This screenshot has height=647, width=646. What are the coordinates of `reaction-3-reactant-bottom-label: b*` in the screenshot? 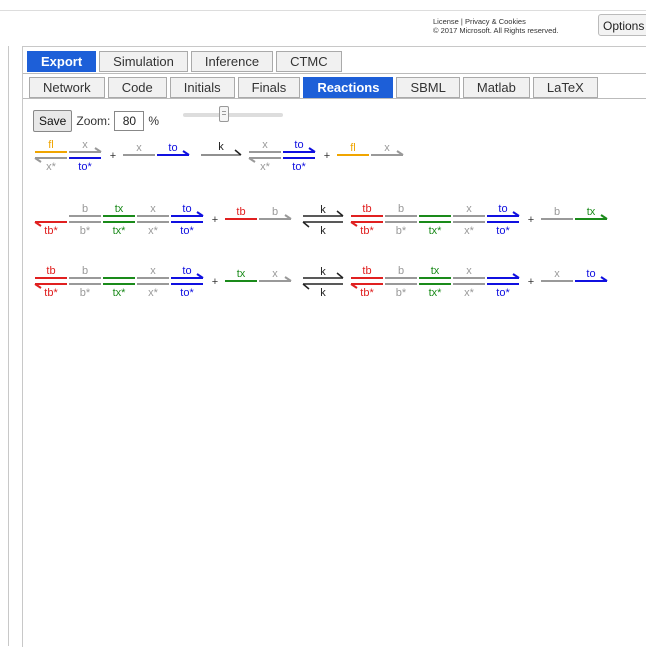 It's located at (85, 293).